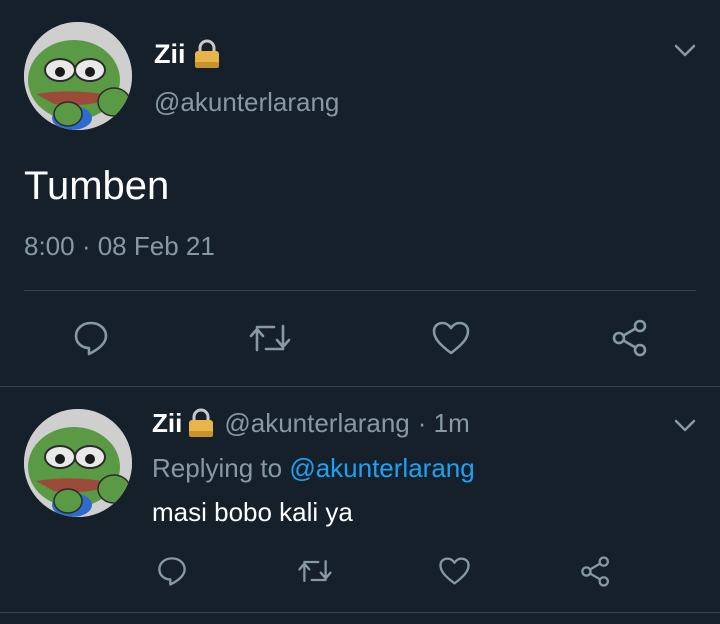 The image size is (720, 624). What do you see at coordinates (443, 422) in the screenshot?
I see `reply-time: · 1m` at bounding box center [443, 422].